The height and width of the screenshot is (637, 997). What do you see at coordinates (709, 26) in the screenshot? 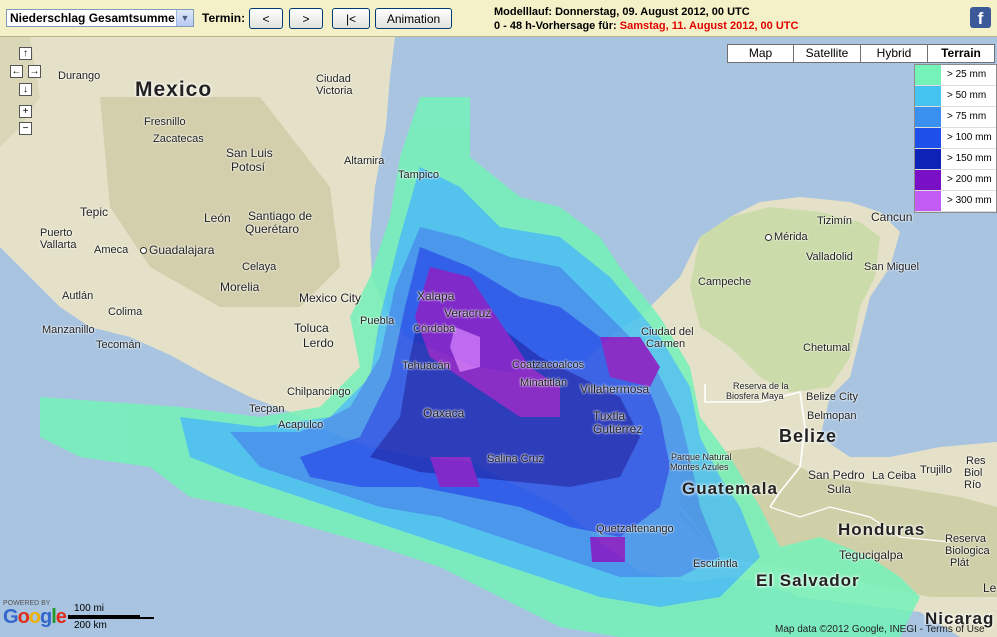
I see `forecast-date: Samstag, 11. August 2012, 00 UTC` at bounding box center [709, 26].